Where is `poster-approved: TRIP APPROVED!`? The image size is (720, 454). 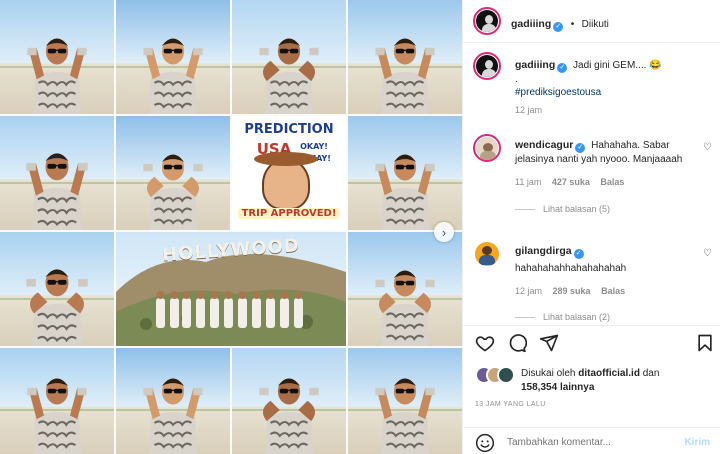 poster-approved: TRIP APPROVED! is located at coordinates (289, 213).